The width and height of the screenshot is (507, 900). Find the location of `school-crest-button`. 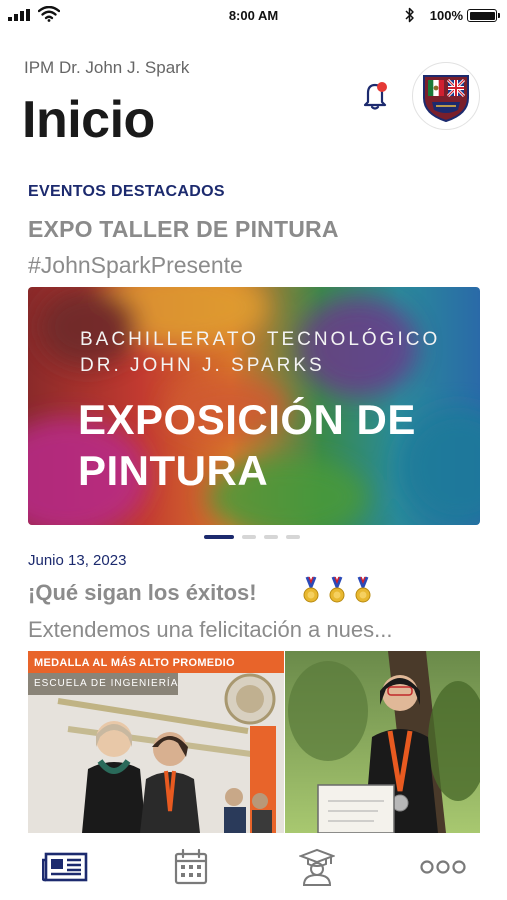

school-crest-button is located at coordinates (446, 96).